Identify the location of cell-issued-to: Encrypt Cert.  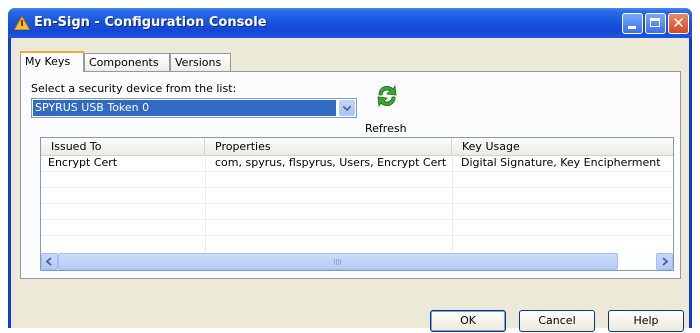
(83, 162).